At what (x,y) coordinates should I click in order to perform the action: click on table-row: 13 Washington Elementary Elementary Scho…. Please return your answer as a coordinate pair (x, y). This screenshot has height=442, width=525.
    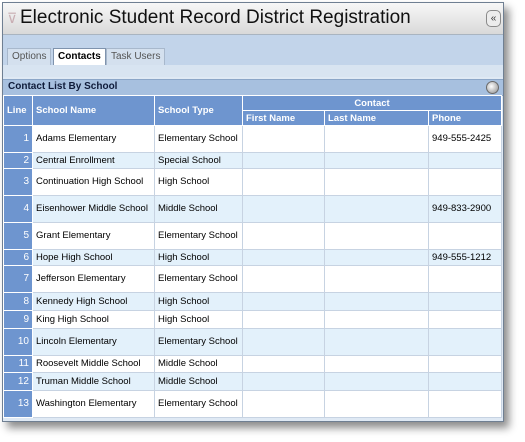
    Looking at the image, I should click on (252, 404).